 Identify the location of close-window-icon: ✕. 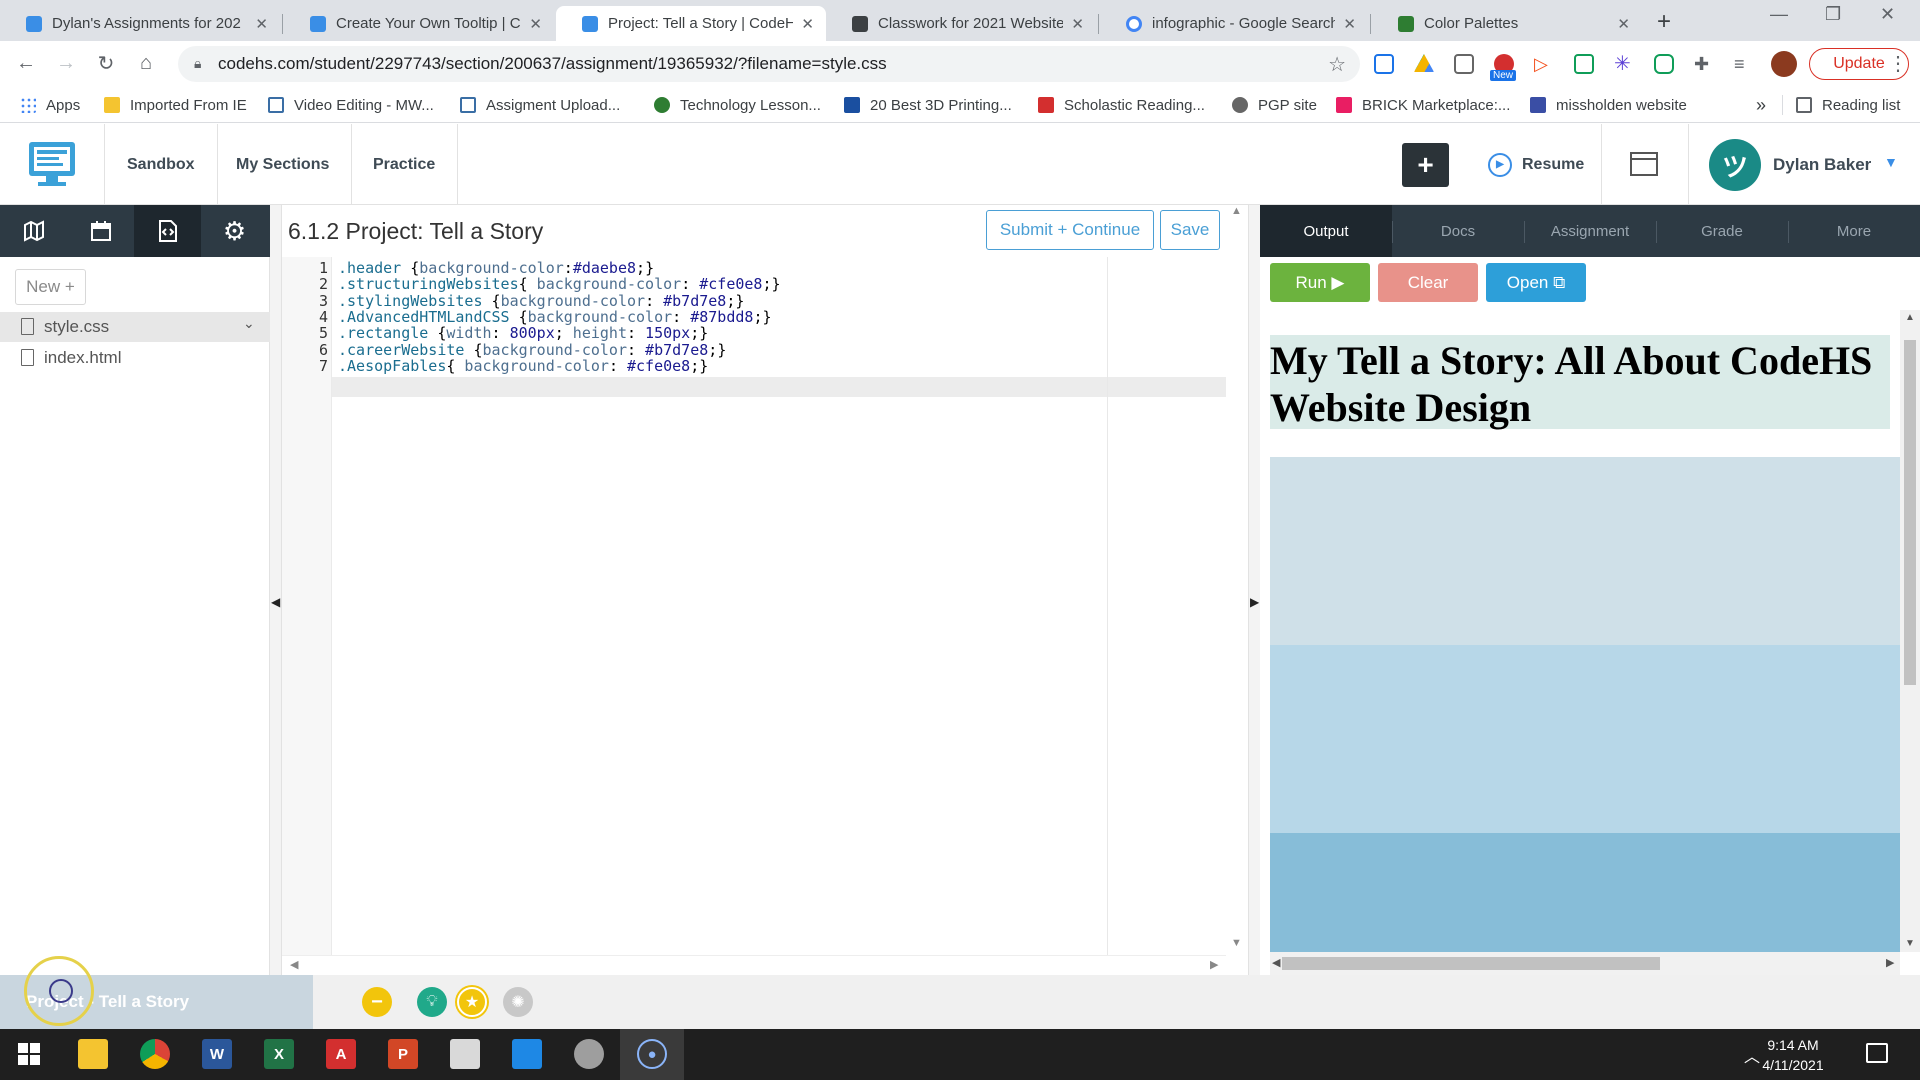
(1887, 14).